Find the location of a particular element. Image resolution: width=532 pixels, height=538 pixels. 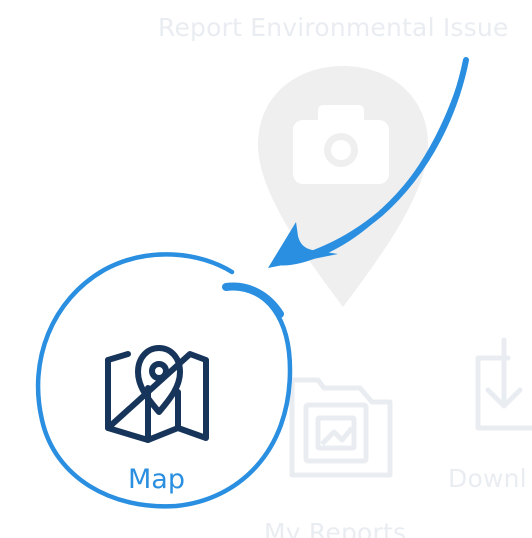

my-reports-button is located at coordinates (342, 422).